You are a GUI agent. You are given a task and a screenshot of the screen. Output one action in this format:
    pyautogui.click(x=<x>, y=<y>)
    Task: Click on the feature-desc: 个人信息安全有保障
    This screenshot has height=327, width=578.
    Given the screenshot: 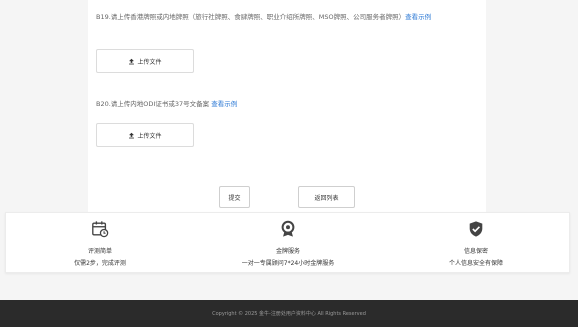 What is the action you would take?
    pyautogui.click(x=475, y=263)
    